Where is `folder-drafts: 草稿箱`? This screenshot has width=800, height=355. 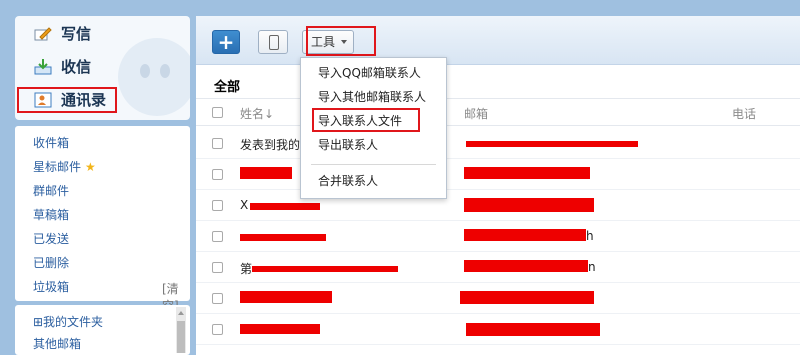 folder-drafts: 草稿箱 is located at coordinates (51, 215).